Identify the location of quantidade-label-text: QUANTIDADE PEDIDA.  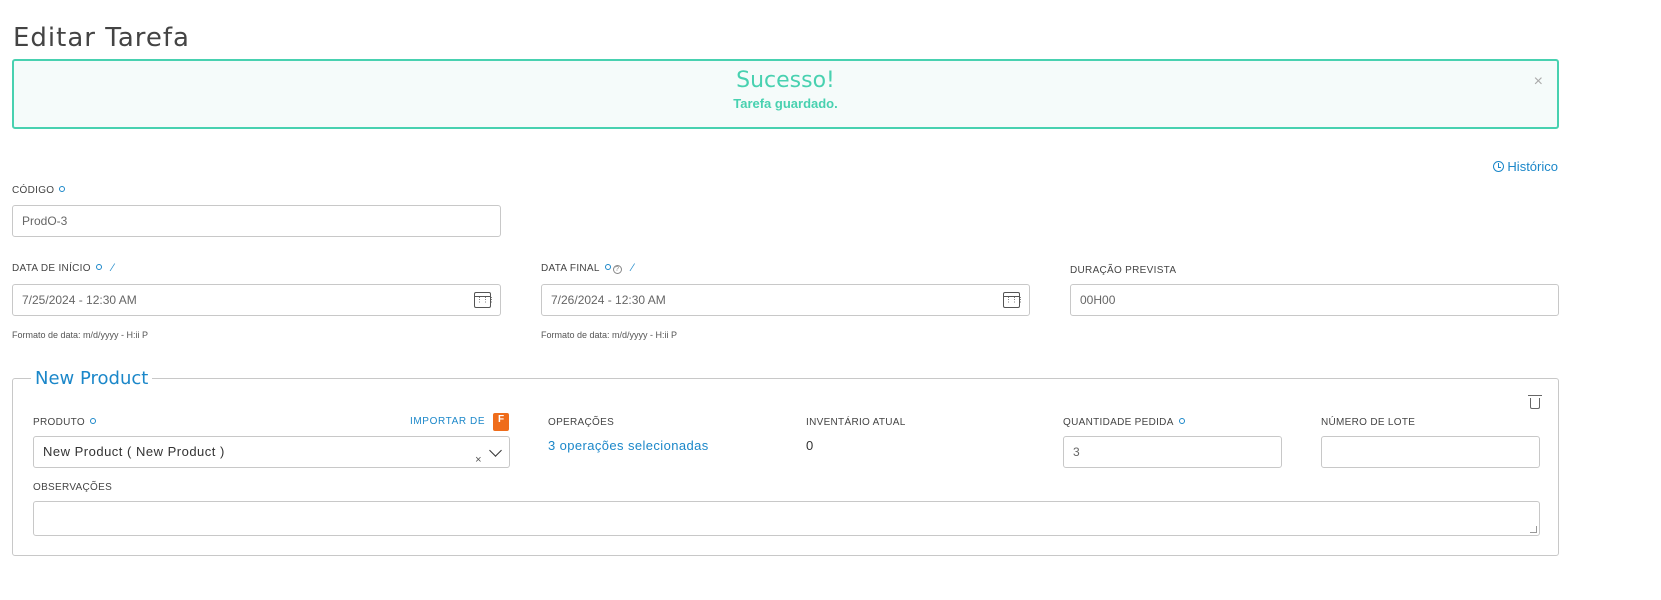
(1118, 422).